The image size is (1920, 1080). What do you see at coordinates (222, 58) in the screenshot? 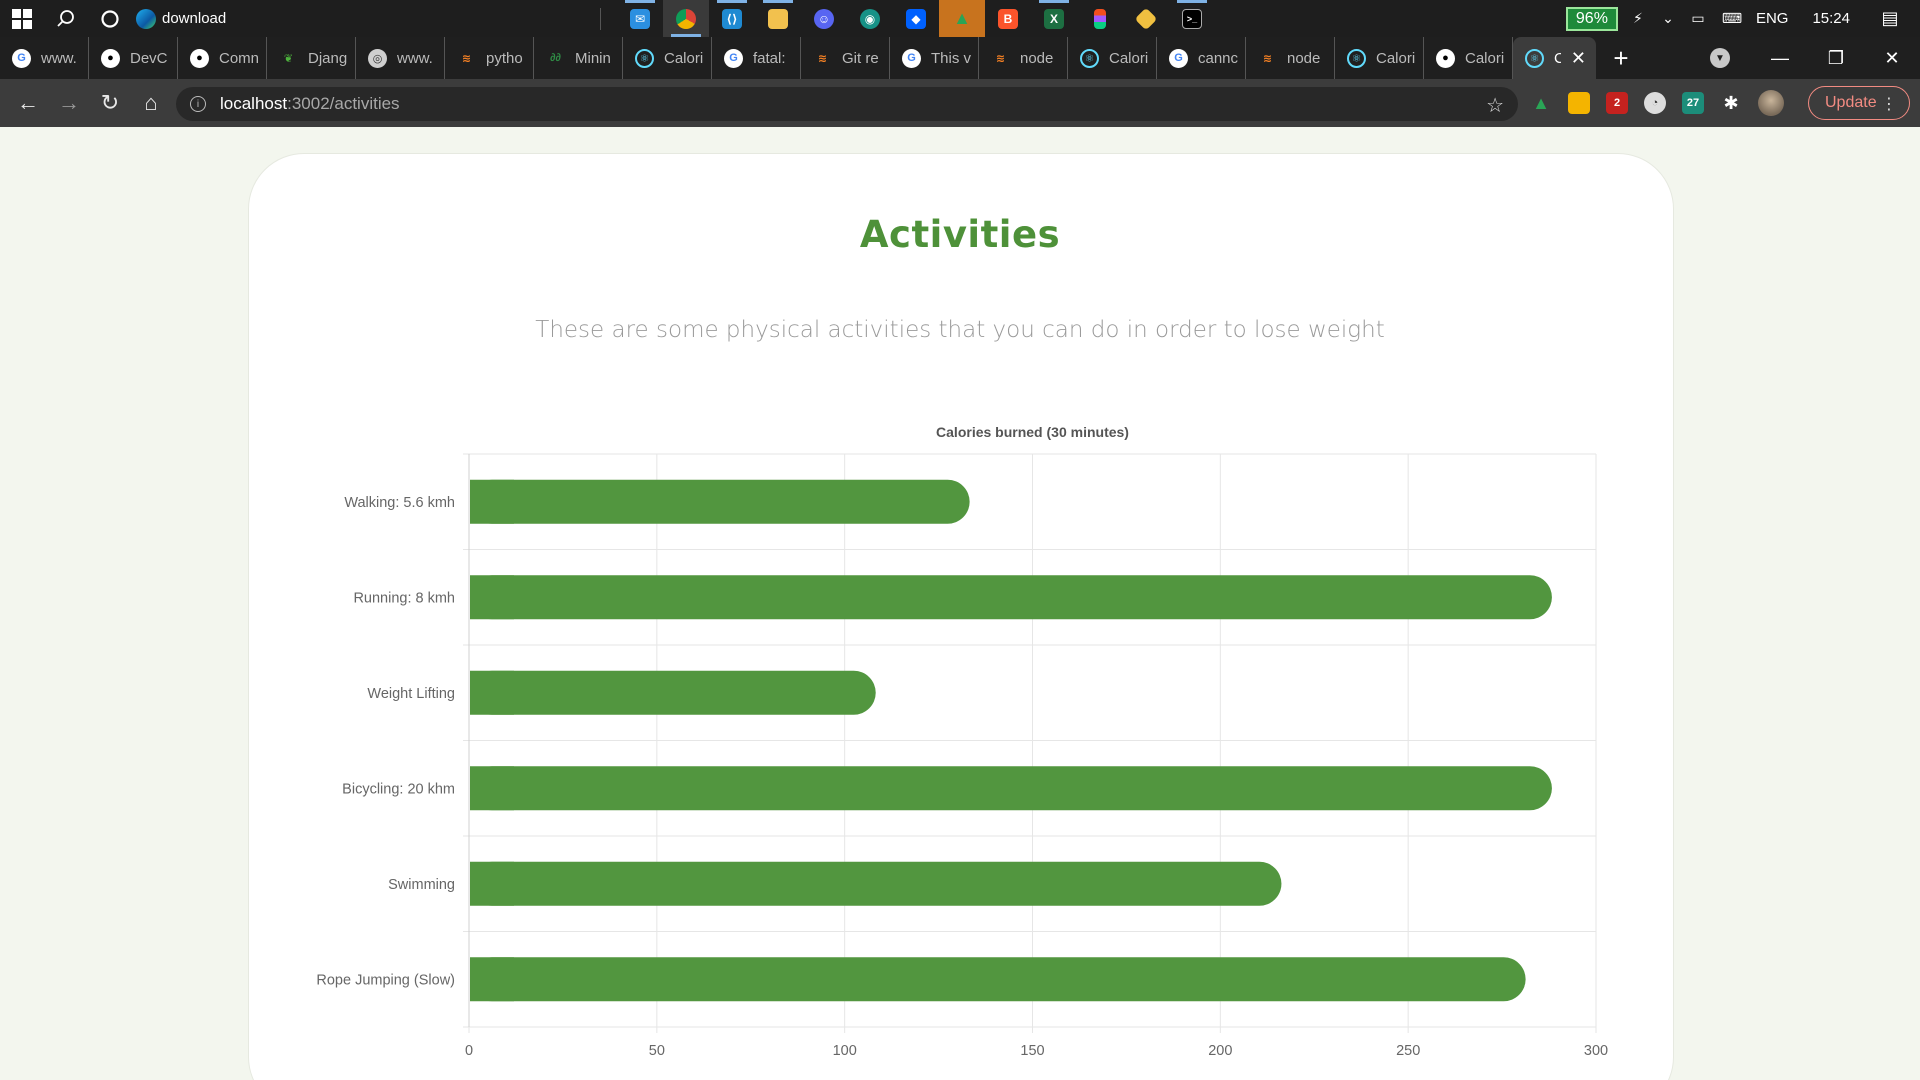
I see `tab: ● Comn` at bounding box center [222, 58].